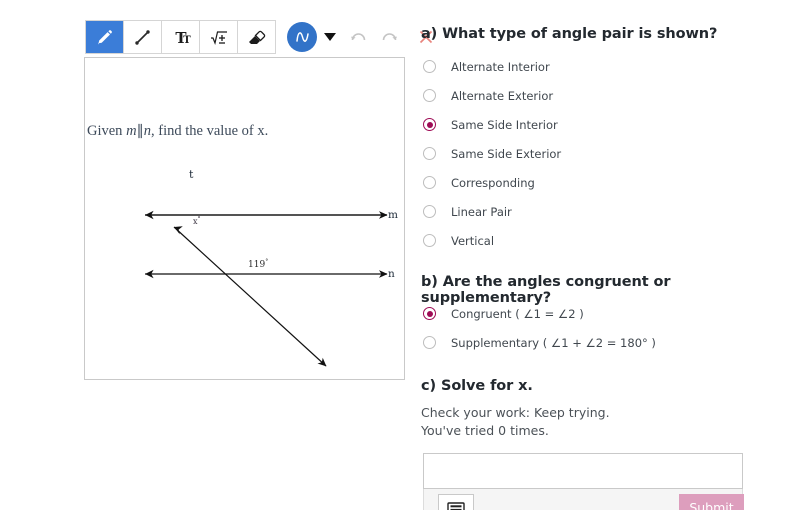 This screenshot has width=792, height=510. I want to click on radio-supplementary, so click(429, 342).